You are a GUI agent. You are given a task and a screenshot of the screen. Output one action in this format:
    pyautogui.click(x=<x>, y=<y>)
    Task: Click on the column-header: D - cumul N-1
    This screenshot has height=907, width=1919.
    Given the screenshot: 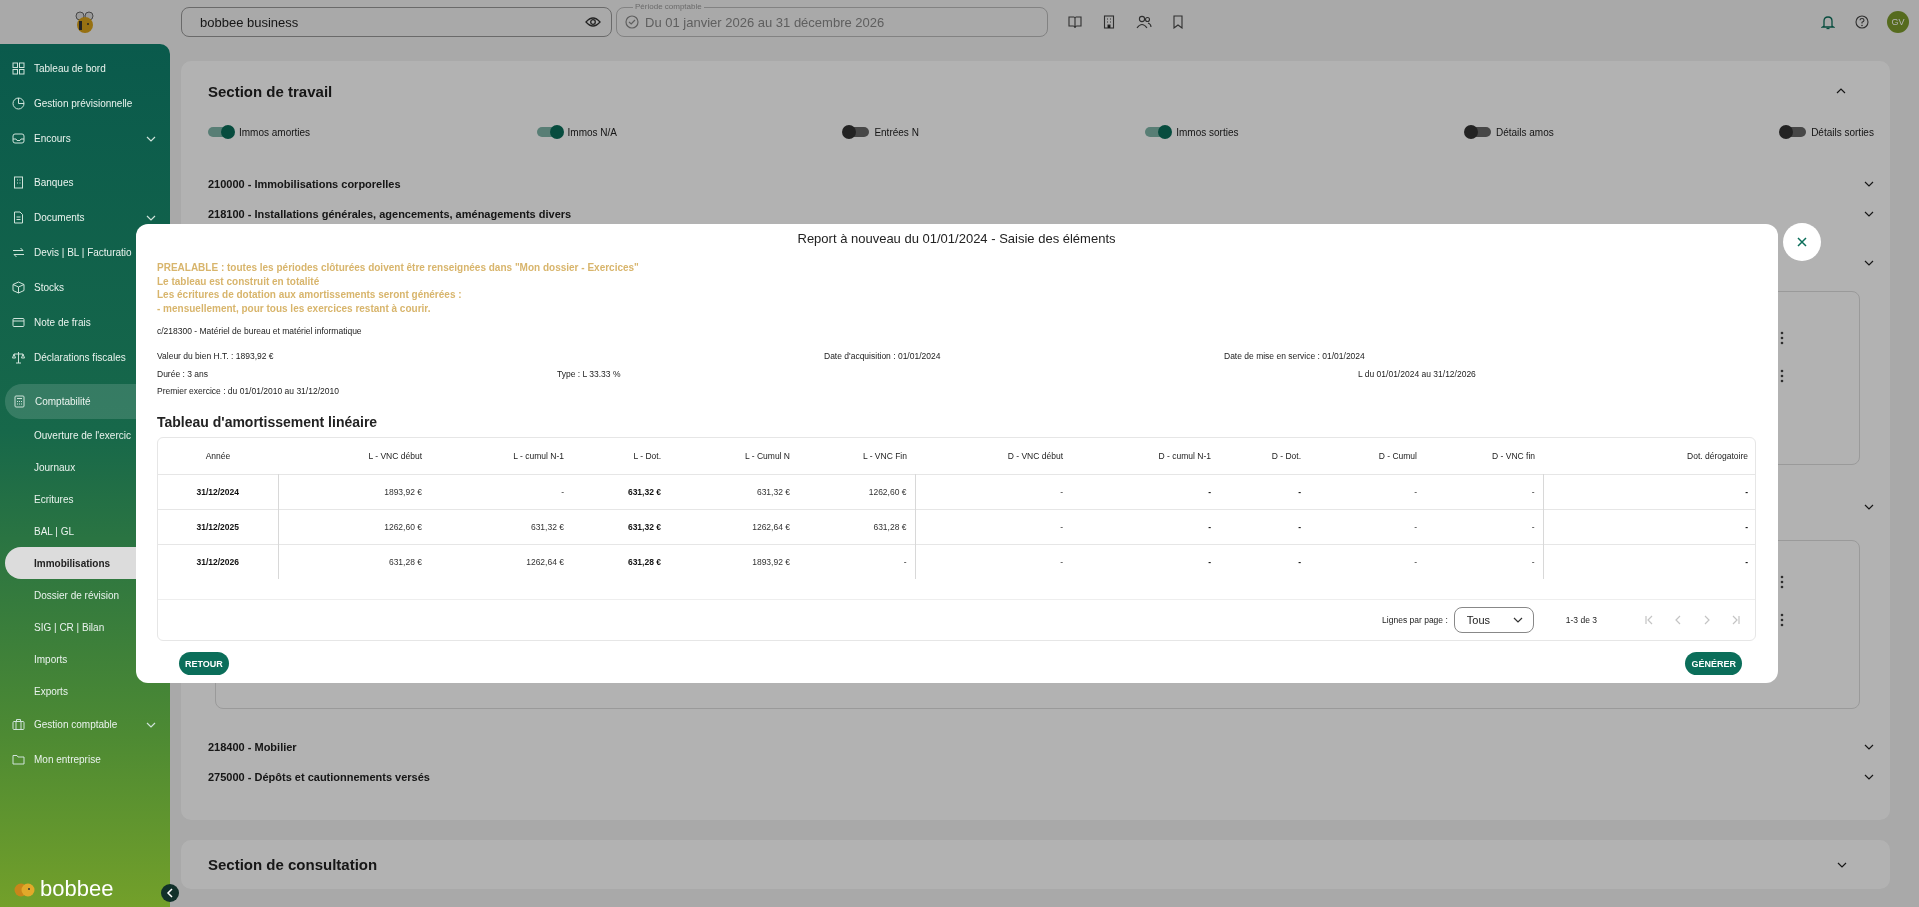 What is the action you would take?
    pyautogui.click(x=1184, y=456)
    